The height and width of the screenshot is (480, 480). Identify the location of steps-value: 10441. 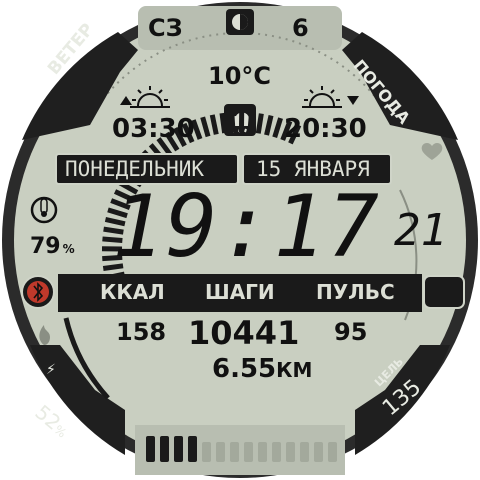
(244, 333).